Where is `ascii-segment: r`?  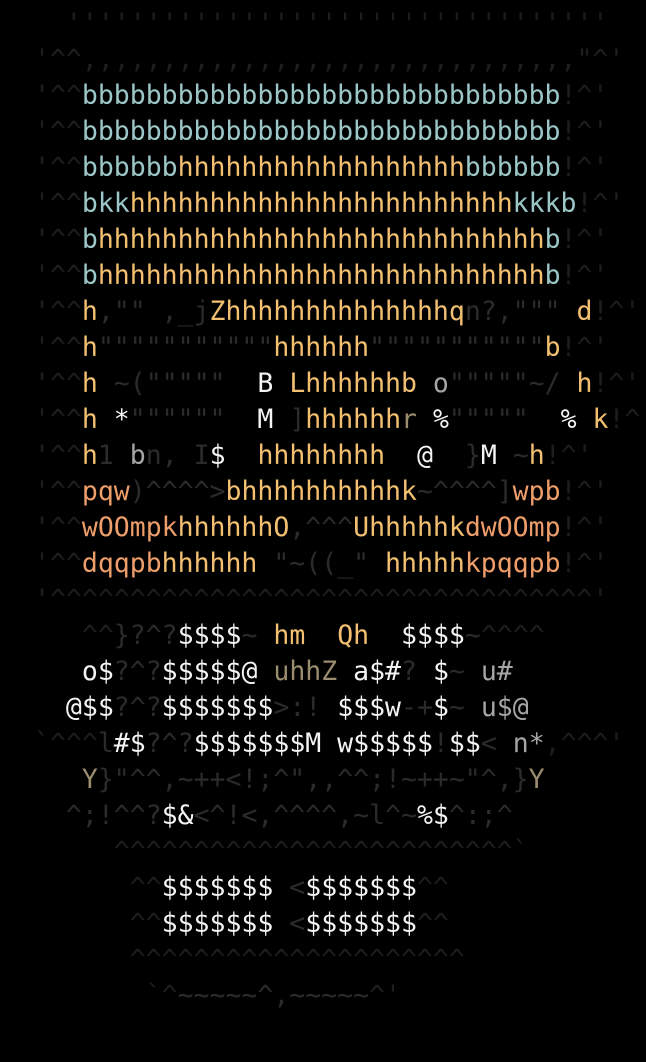
ascii-segment: r is located at coordinates (409, 419).